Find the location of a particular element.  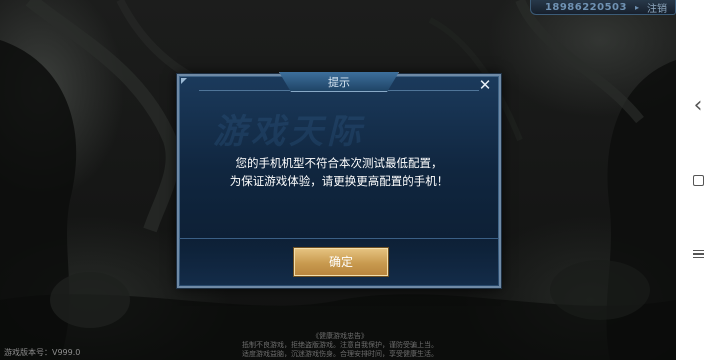

dialog-message-line-1: 您的手机机型不符合本次测试最低配置， is located at coordinates (339, 163).